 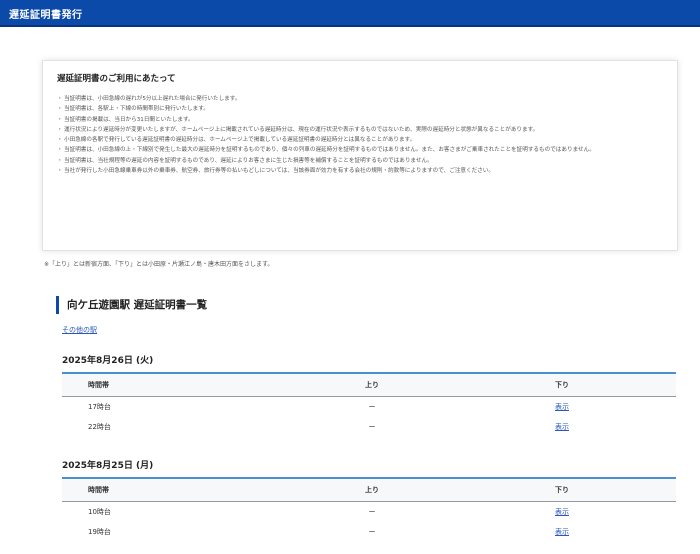 I want to click on table-row: 19時台 ー 表示, so click(x=369, y=532).